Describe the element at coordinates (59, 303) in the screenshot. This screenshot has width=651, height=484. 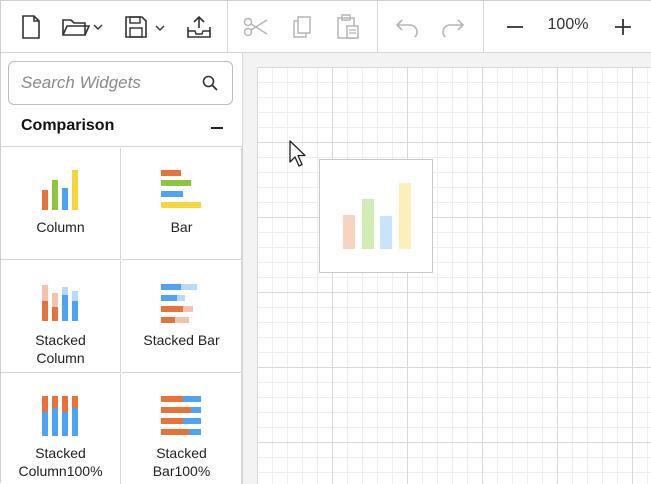
I see `stacked-column-icon` at that location.